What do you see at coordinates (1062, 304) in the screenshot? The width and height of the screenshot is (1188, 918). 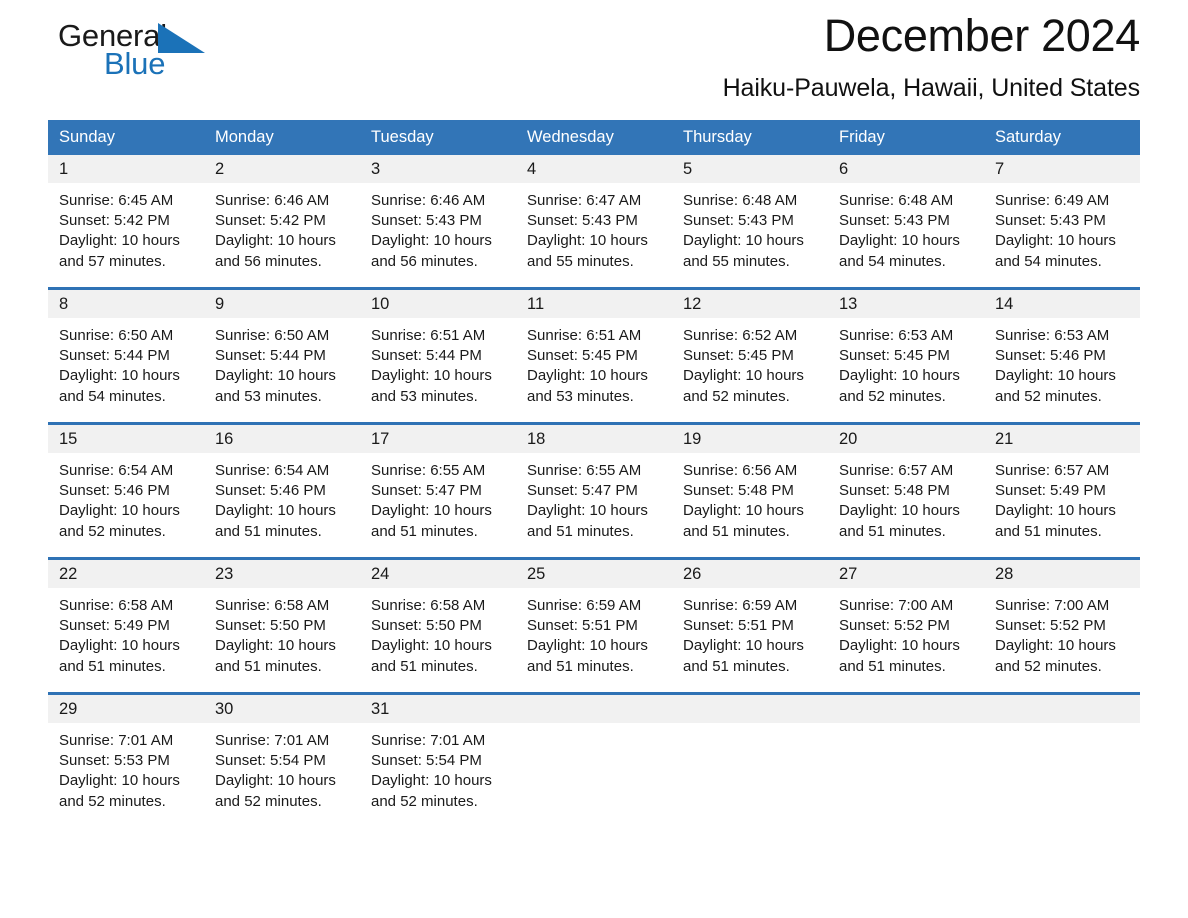 I see `day-number: 14` at bounding box center [1062, 304].